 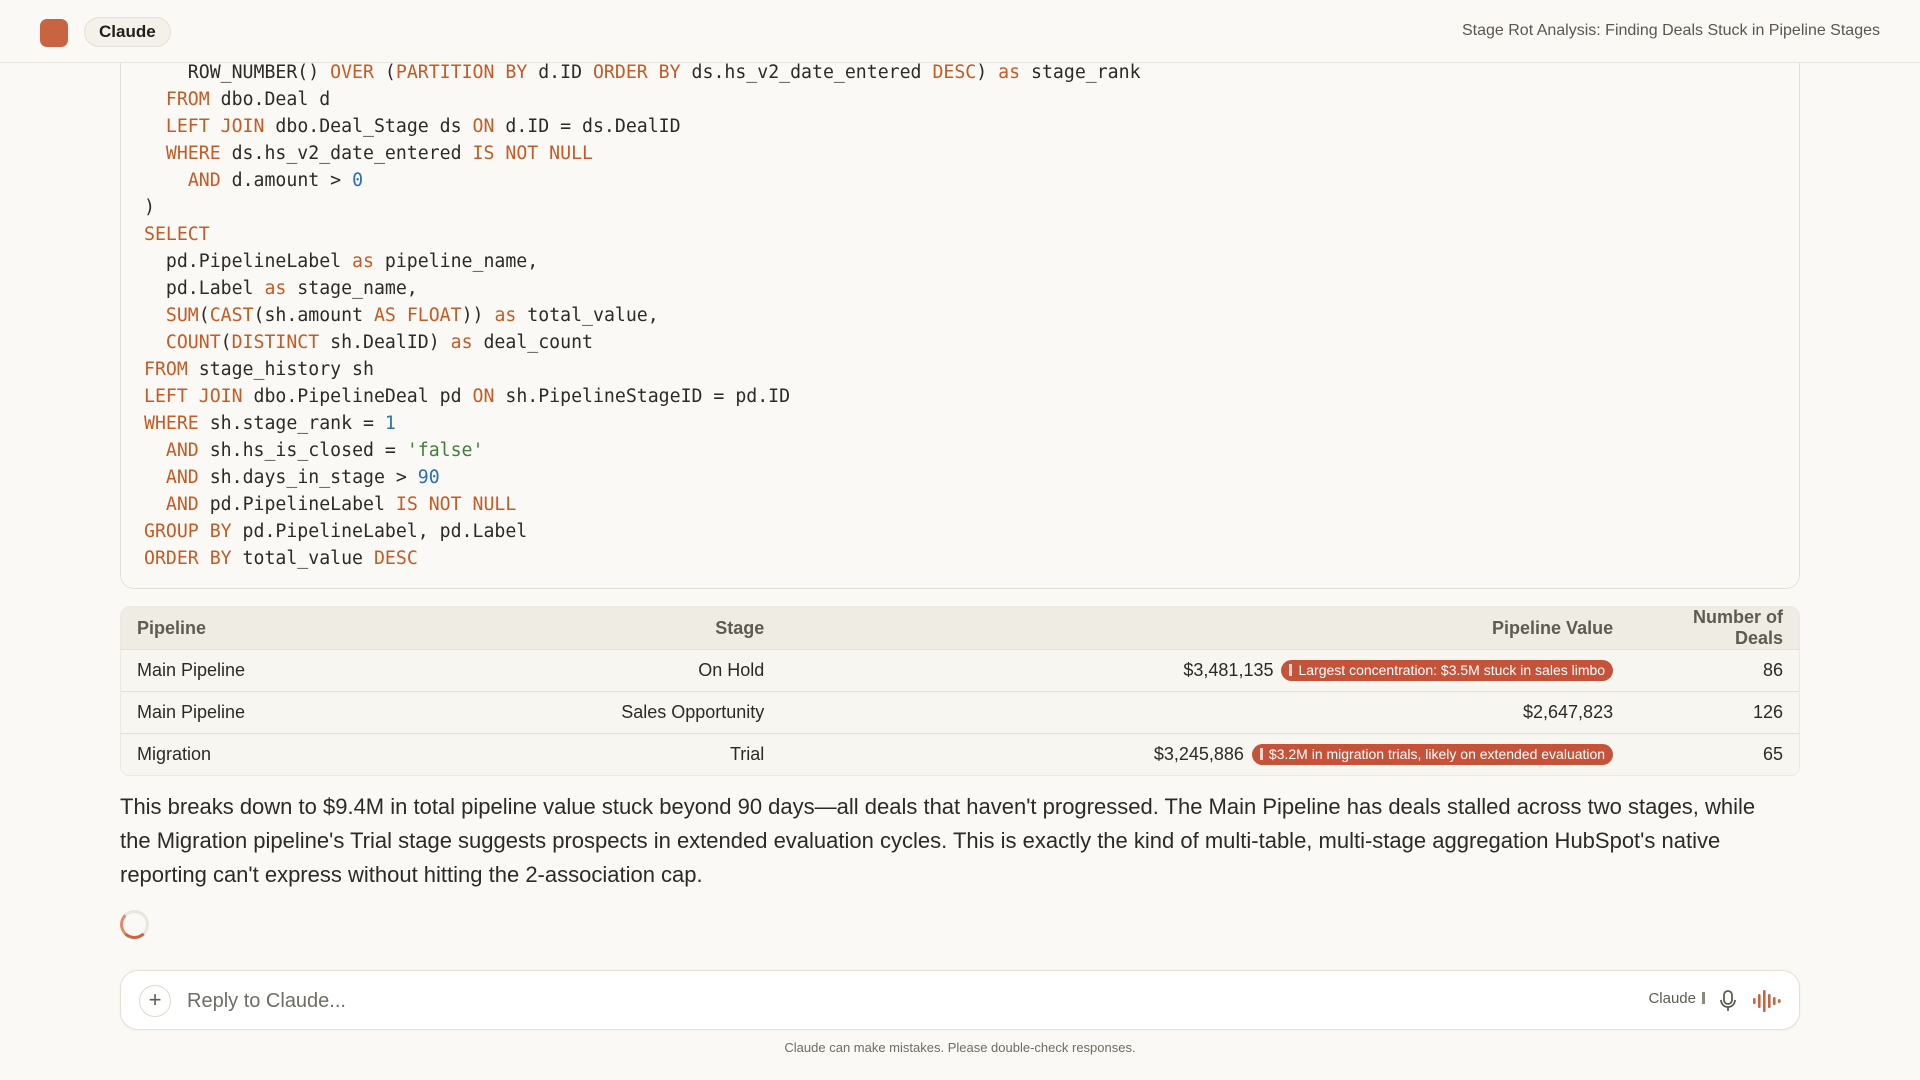 I want to click on code-token: (sh.amount, so click(x=313, y=315).